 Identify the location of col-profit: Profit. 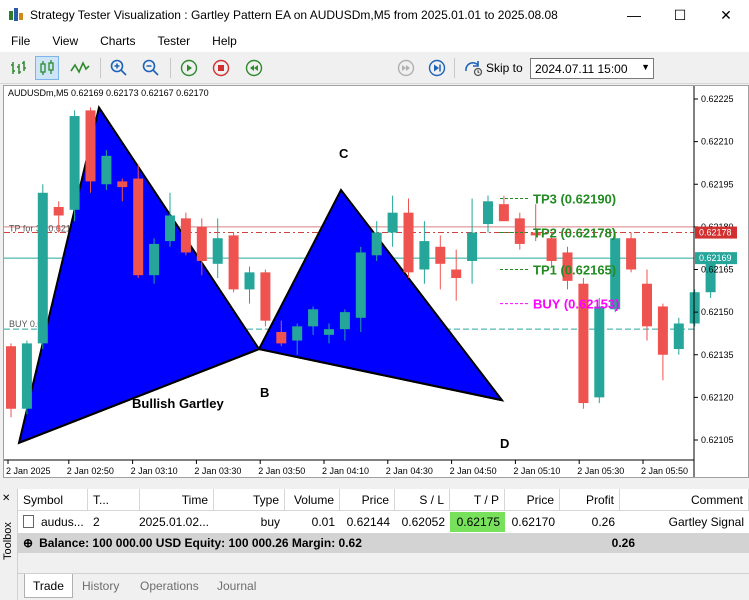
(590, 500).